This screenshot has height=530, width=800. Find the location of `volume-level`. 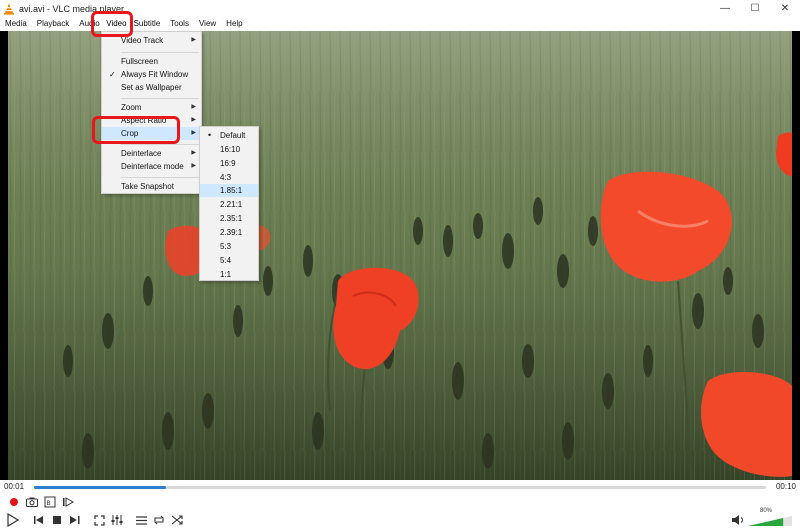

volume-level is located at coordinates (766, 522).